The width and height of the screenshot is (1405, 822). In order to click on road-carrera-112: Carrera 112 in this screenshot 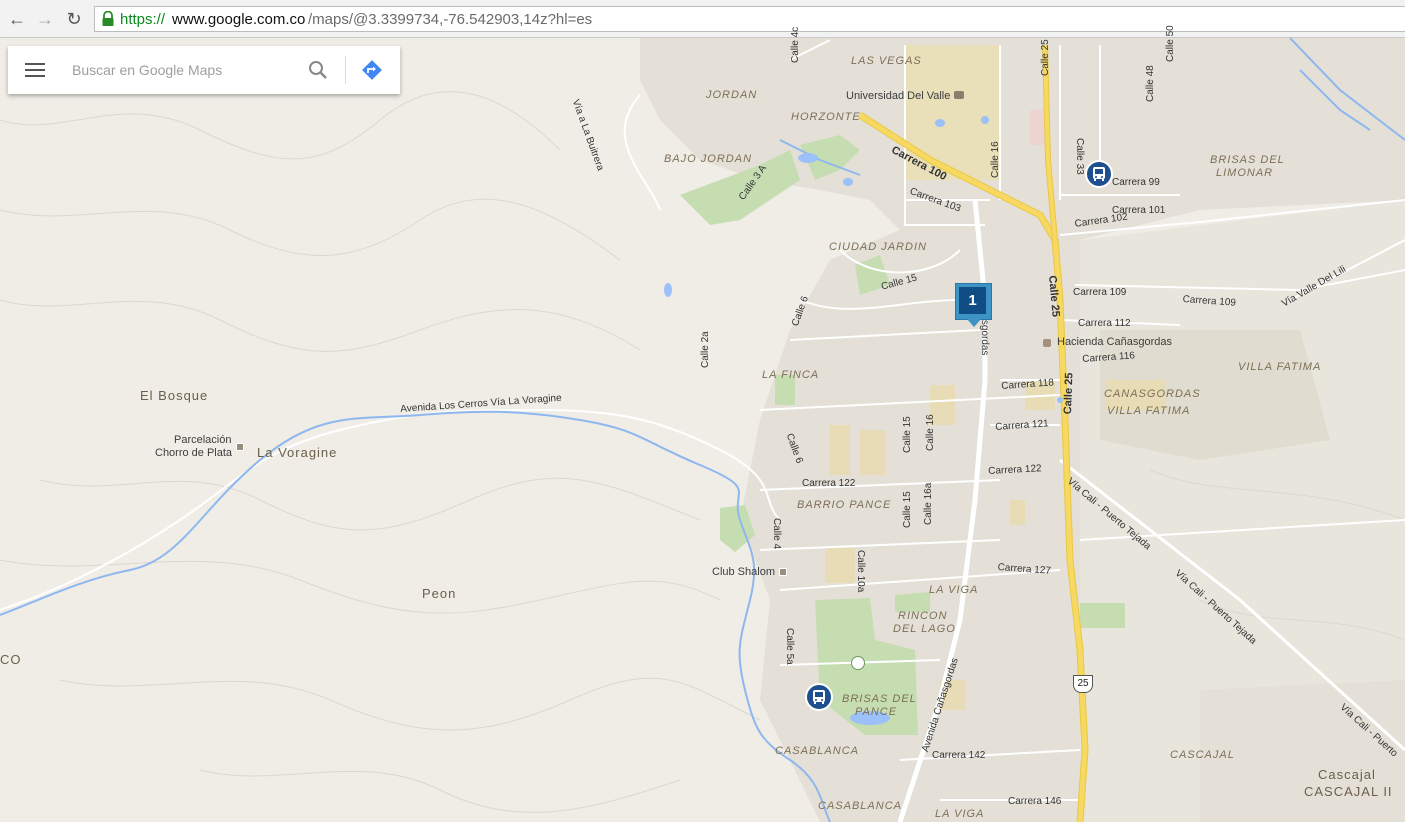, I will do `click(1104, 323)`.